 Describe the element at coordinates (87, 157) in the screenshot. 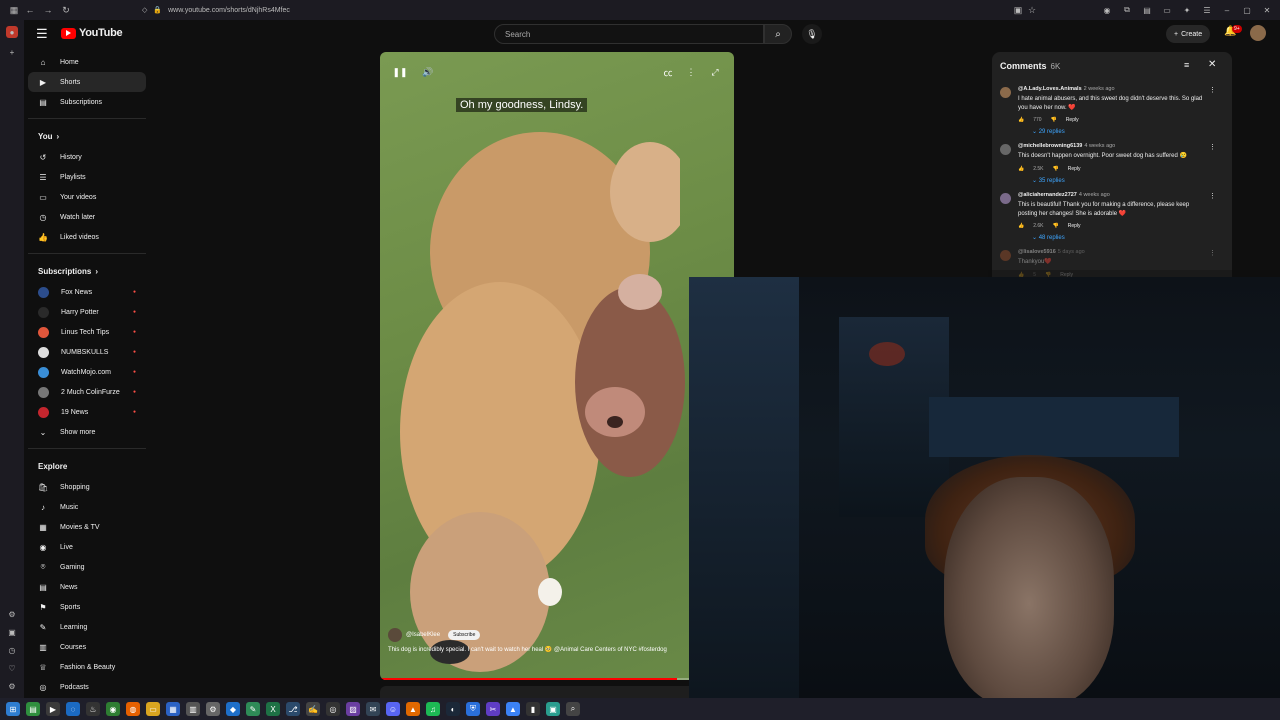

I see `sidebar-item-history: ↺ History` at that location.